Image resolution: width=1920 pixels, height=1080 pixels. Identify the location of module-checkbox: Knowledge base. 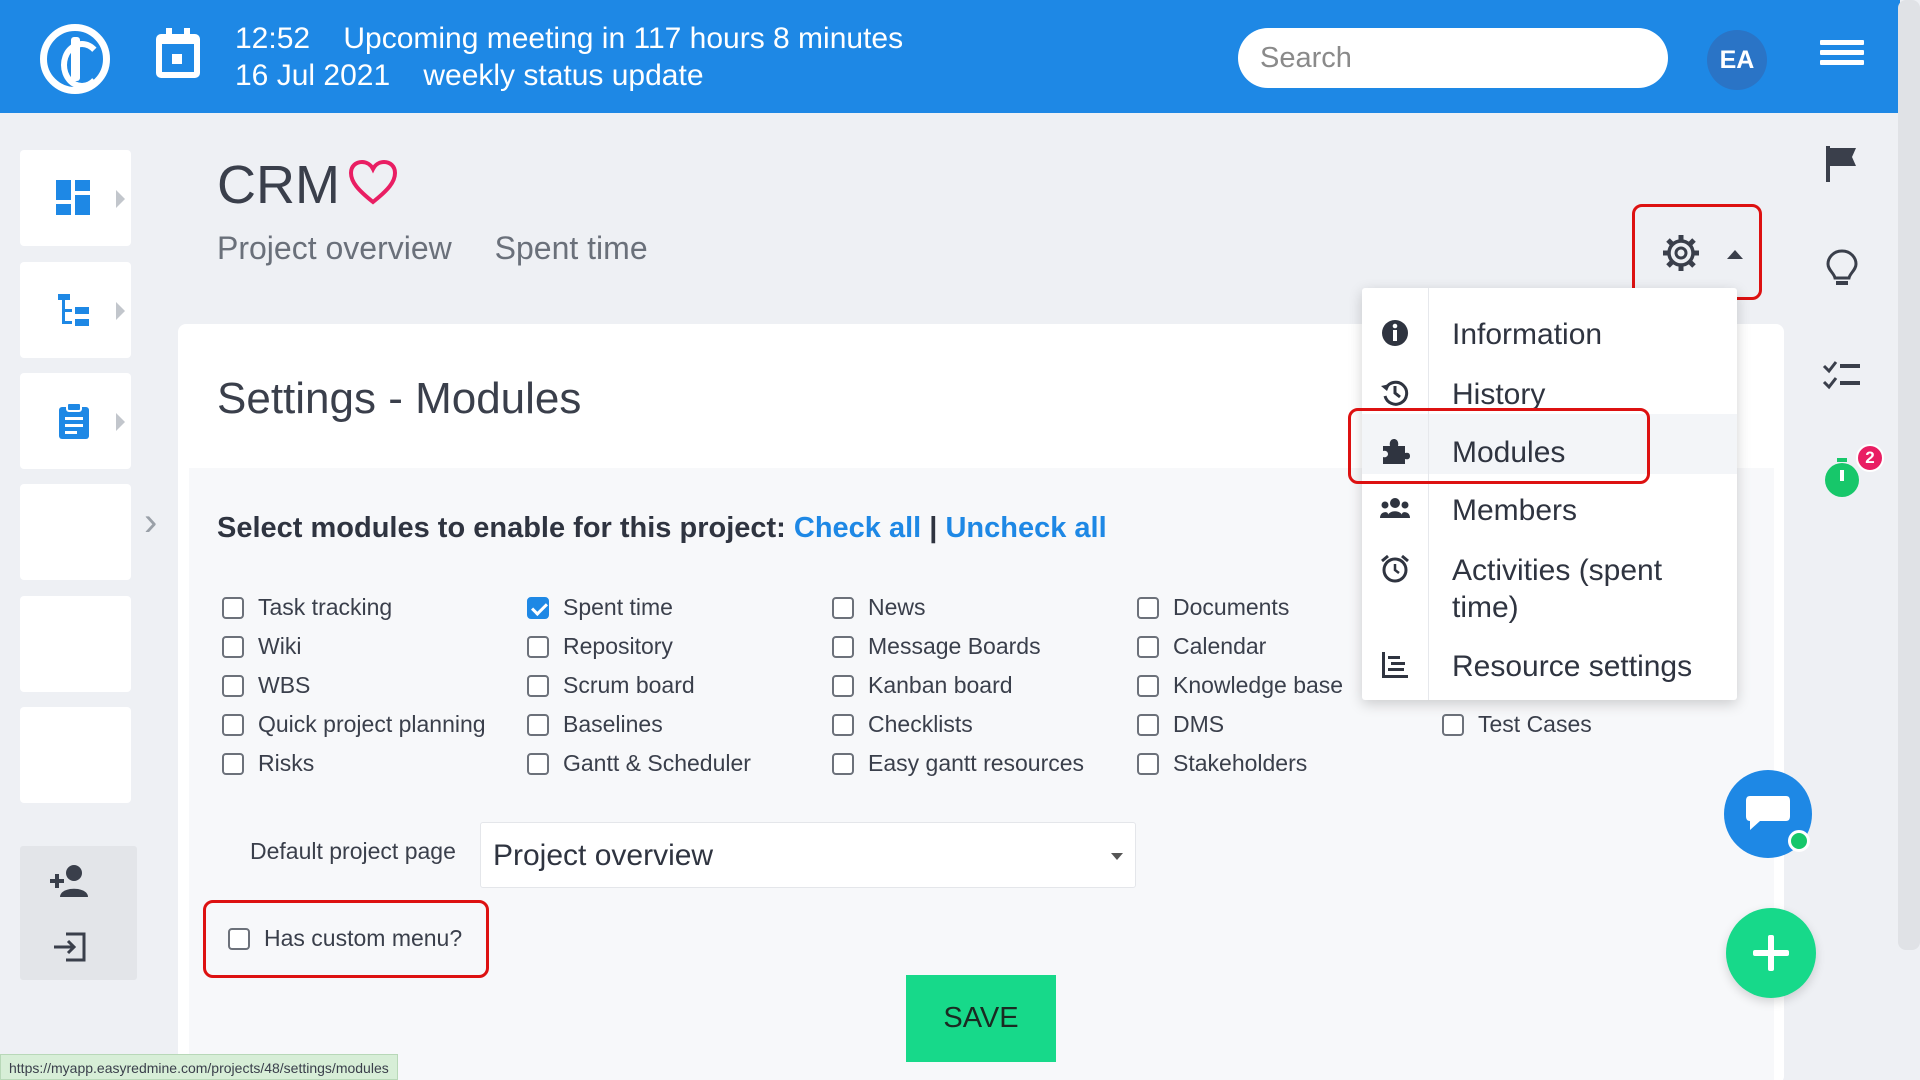
(1240, 685).